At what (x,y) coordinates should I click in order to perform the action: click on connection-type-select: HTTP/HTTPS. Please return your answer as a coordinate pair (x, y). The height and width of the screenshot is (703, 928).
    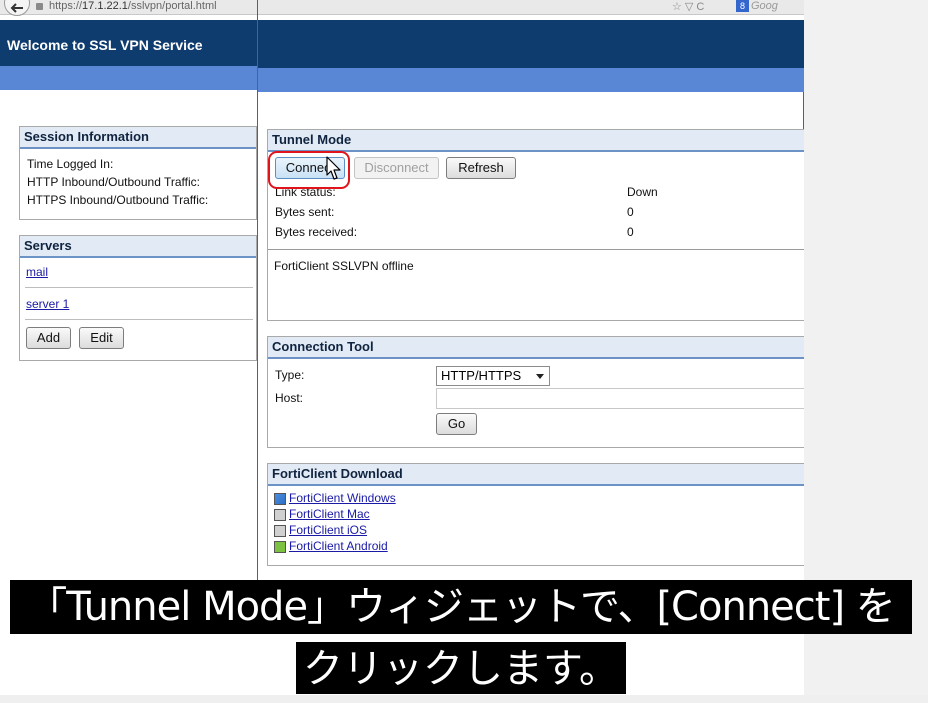
    Looking at the image, I should click on (493, 376).